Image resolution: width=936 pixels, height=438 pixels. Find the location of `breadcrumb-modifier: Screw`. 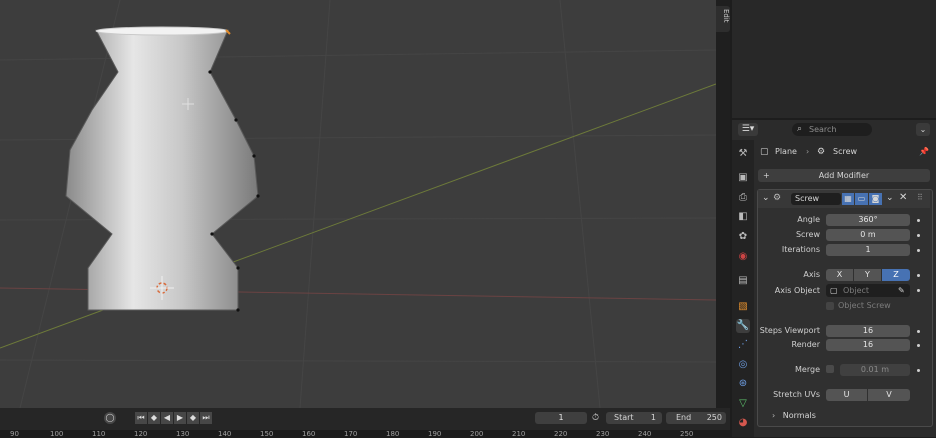

breadcrumb-modifier: Screw is located at coordinates (845, 151).